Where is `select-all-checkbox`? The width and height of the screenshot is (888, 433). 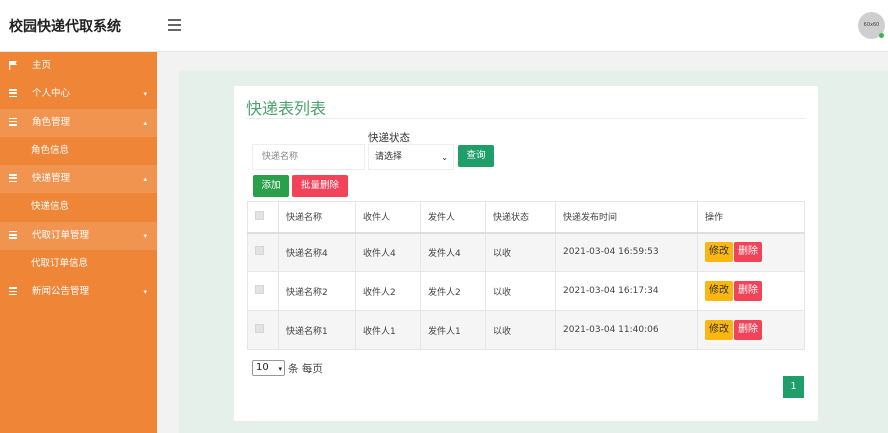
select-all-checkbox is located at coordinates (259, 215).